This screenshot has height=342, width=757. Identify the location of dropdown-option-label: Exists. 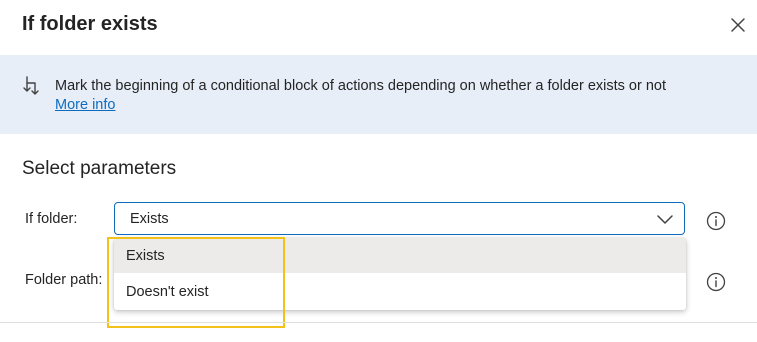
(145, 256).